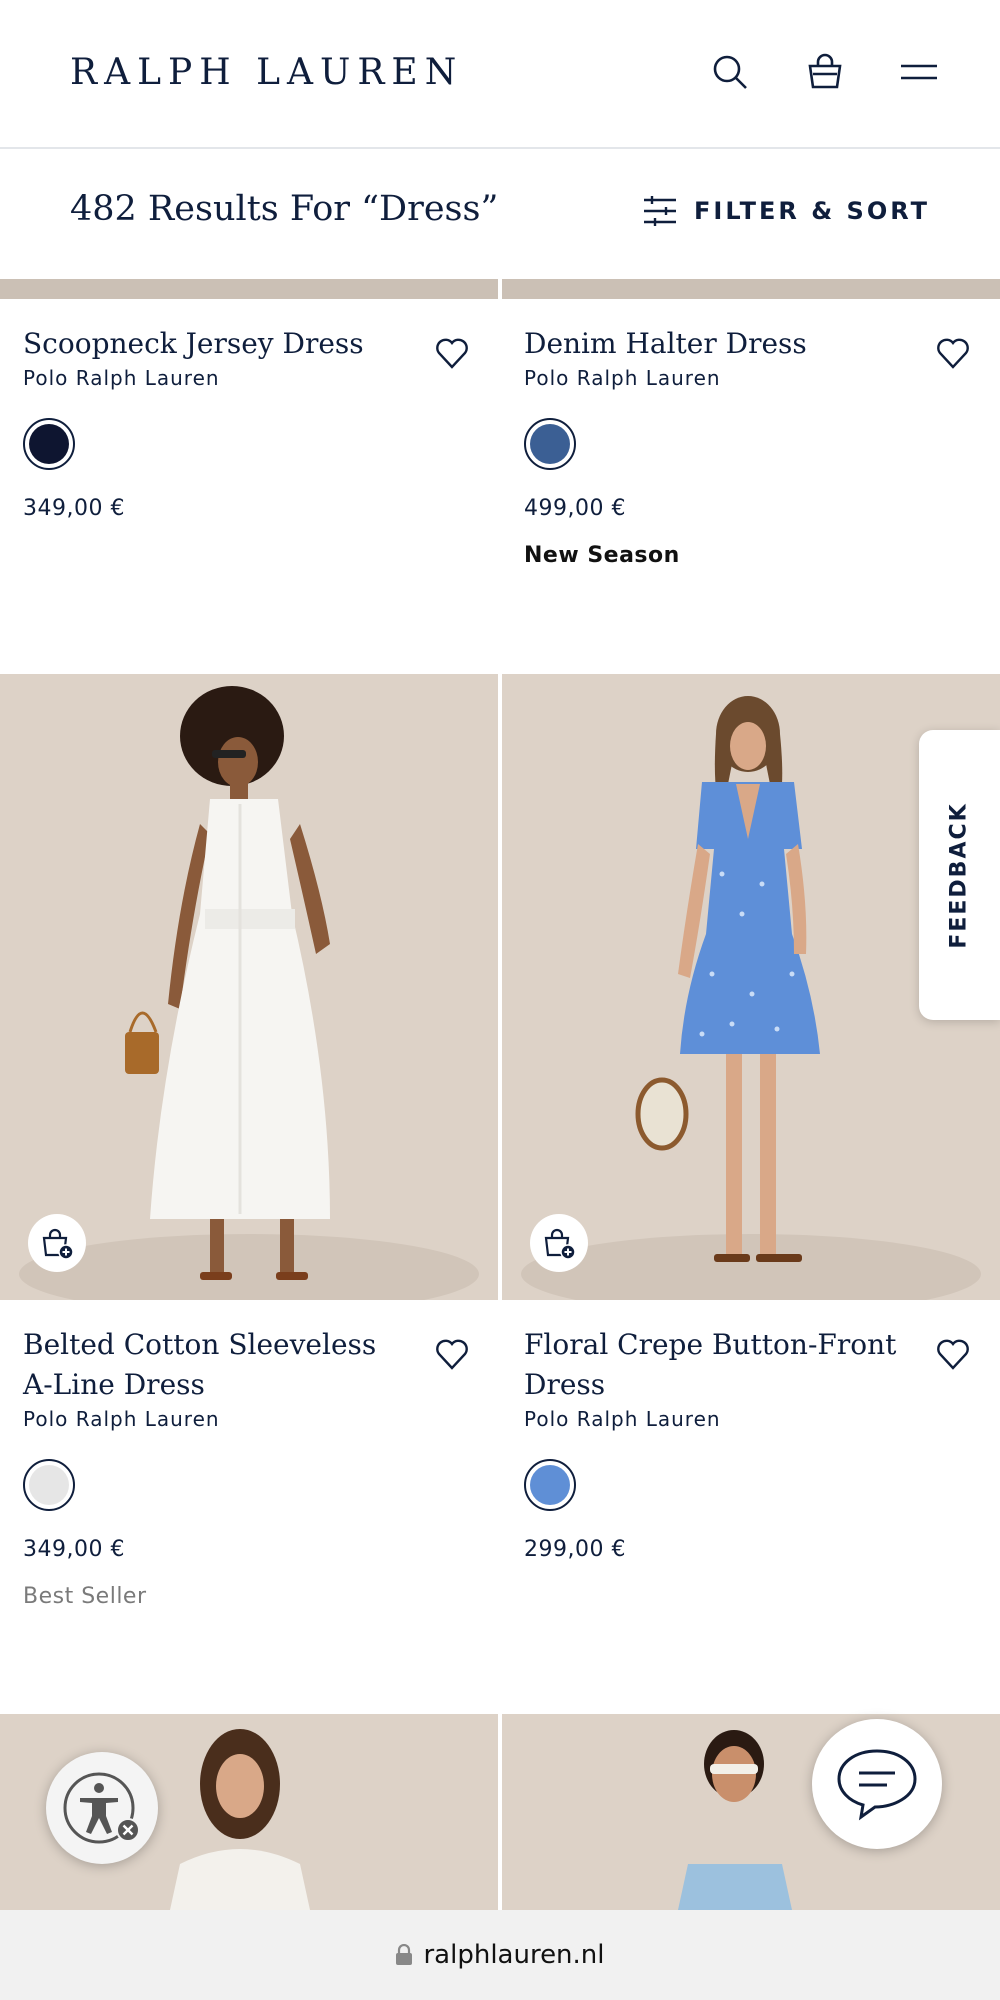 This screenshot has width=1000, height=2000. What do you see at coordinates (812, 211) in the screenshot?
I see `filter-sort-label: FILTER & SORT` at bounding box center [812, 211].